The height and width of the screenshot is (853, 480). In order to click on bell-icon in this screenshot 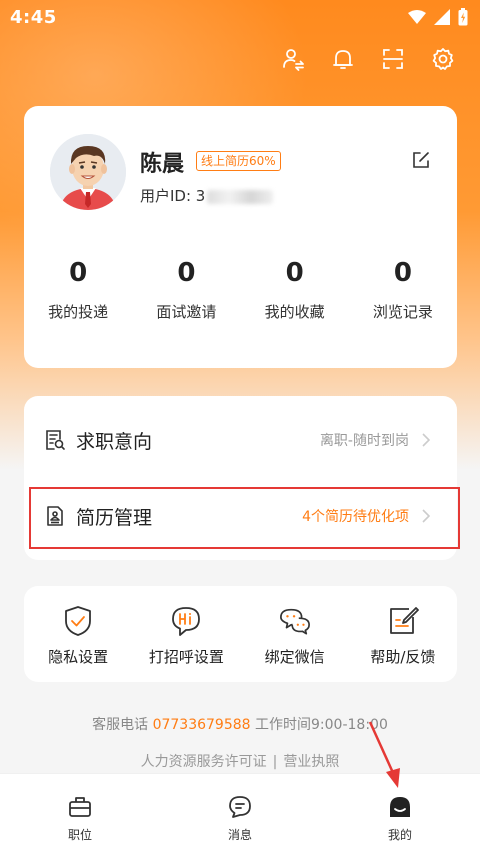, I will do `click(343, 59)`.